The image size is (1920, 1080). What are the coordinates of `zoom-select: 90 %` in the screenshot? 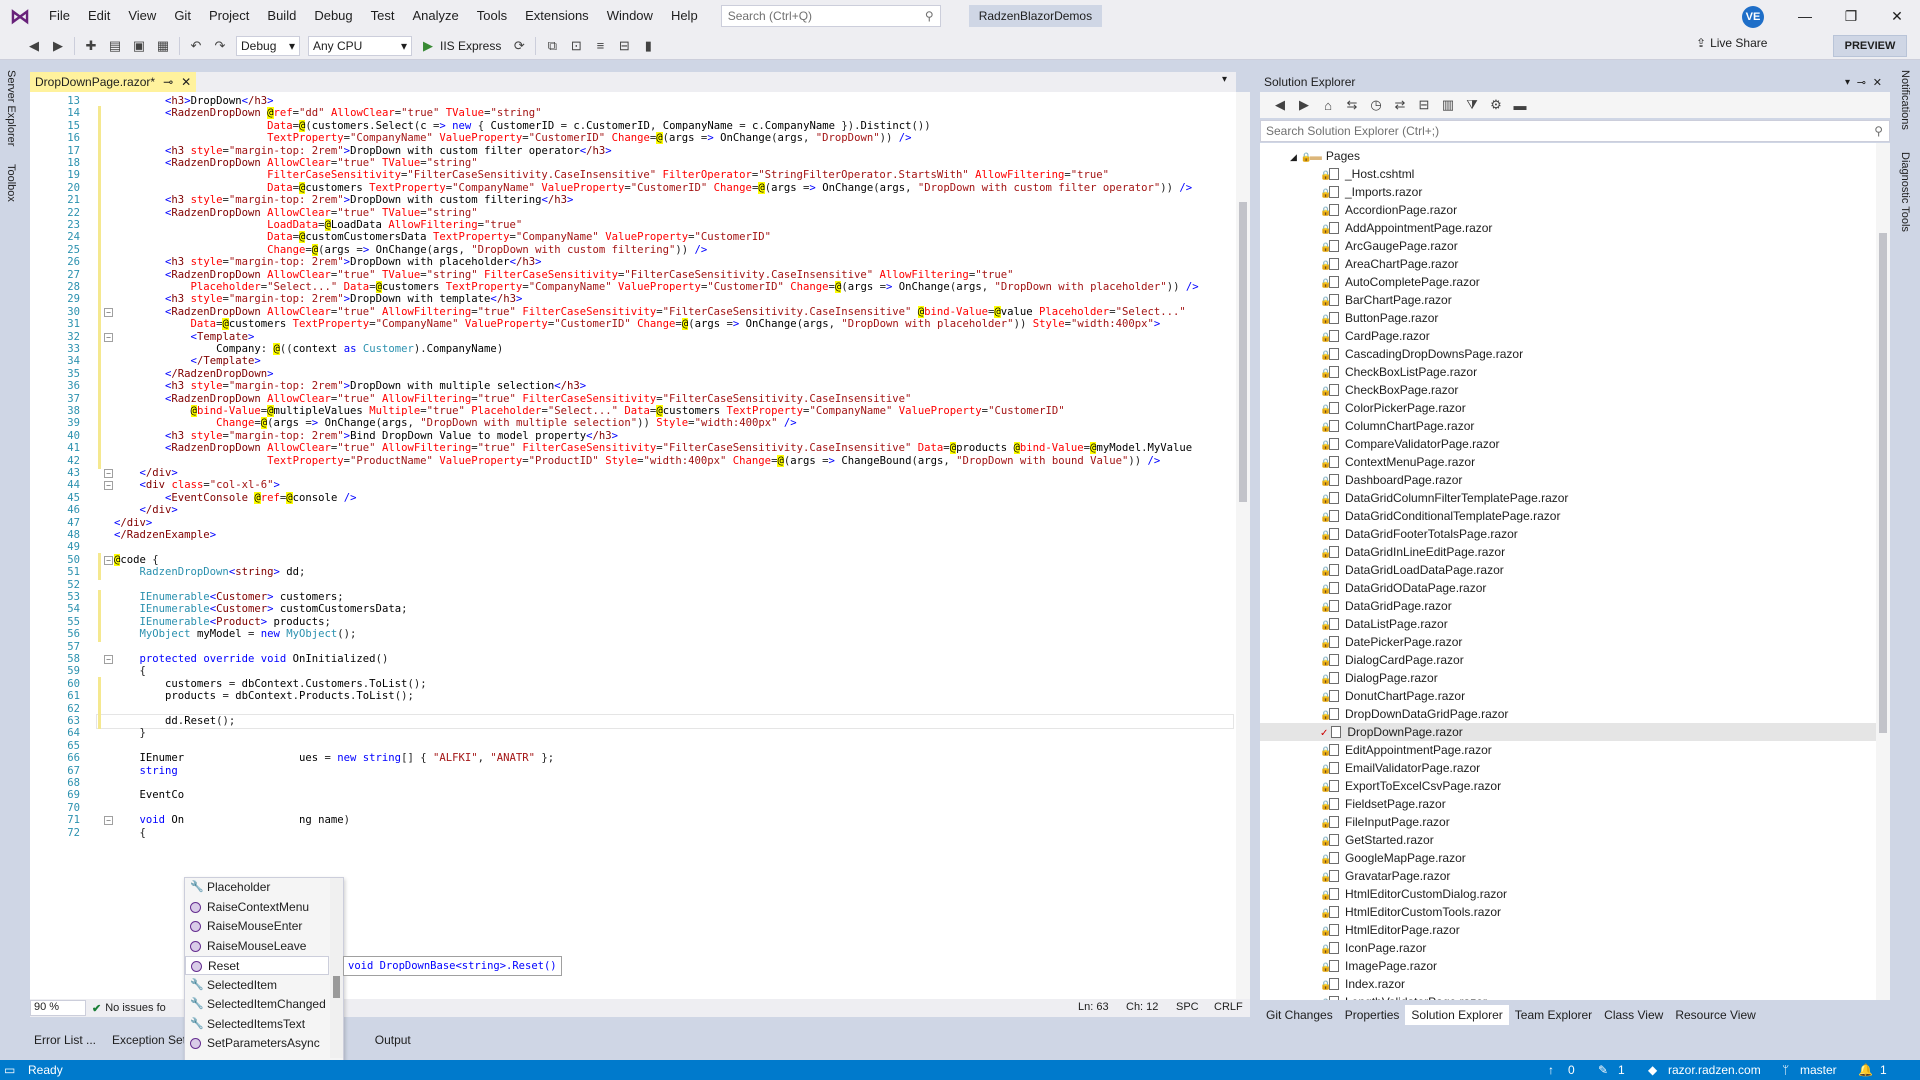 It's located at (58, 1008).